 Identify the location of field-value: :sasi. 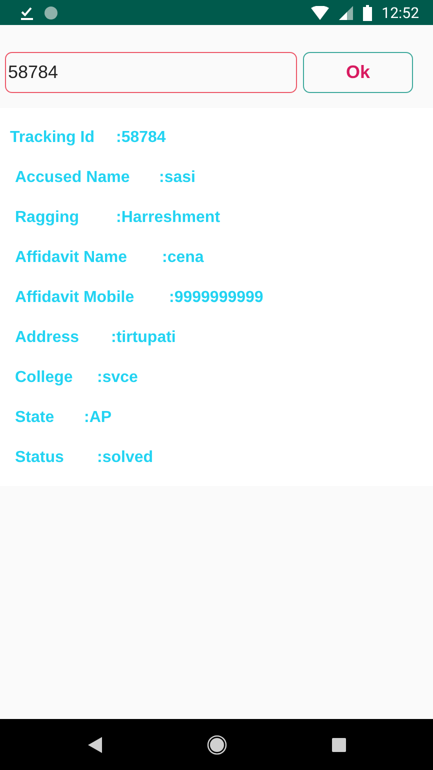
(177, 178).